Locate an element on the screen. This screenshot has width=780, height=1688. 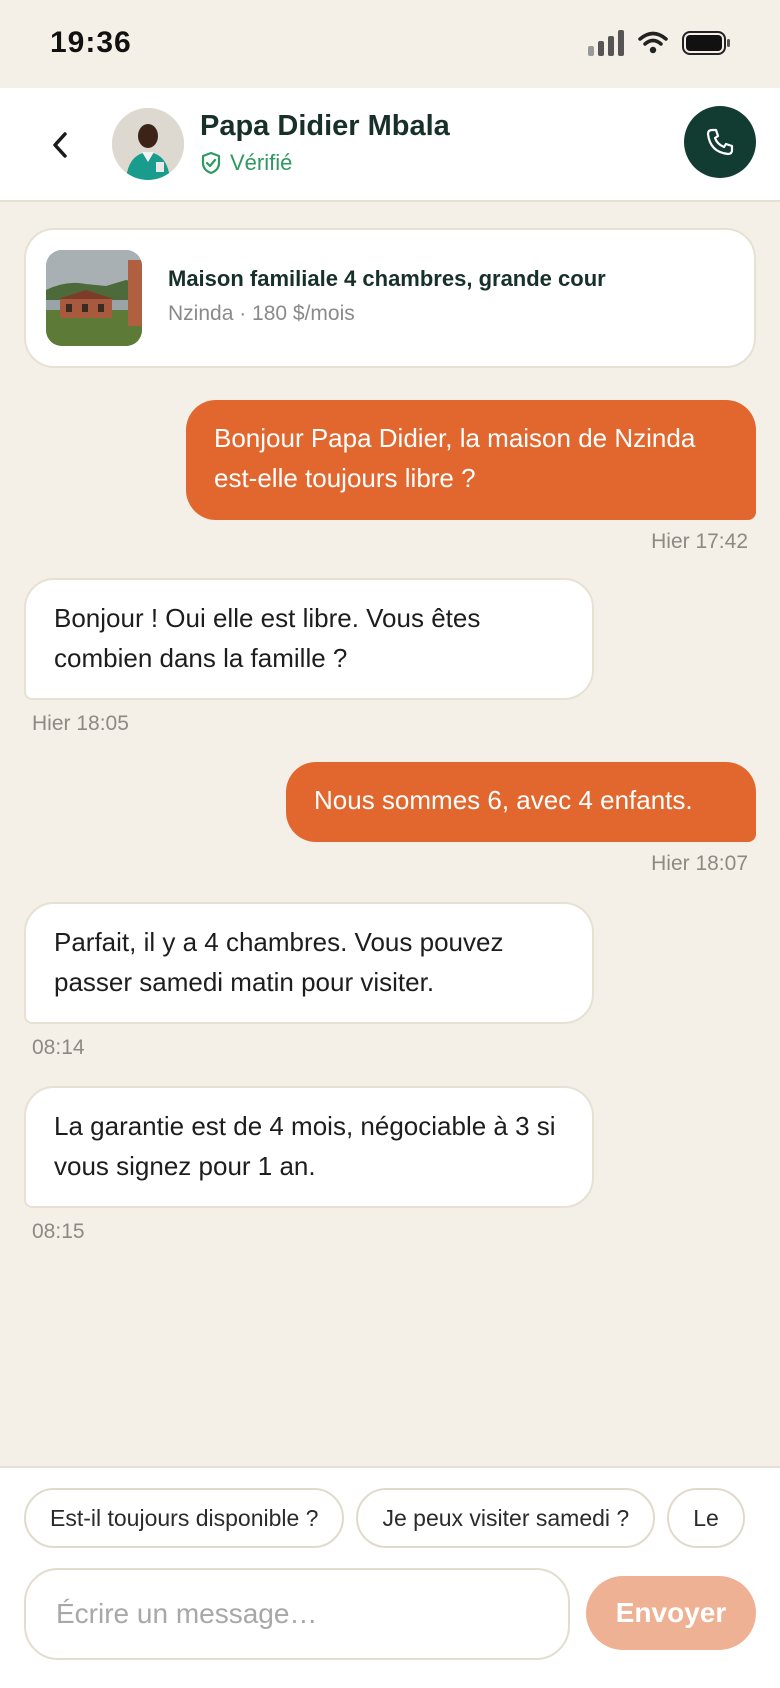
shield-check-icon is located at coordinates (211, 163).